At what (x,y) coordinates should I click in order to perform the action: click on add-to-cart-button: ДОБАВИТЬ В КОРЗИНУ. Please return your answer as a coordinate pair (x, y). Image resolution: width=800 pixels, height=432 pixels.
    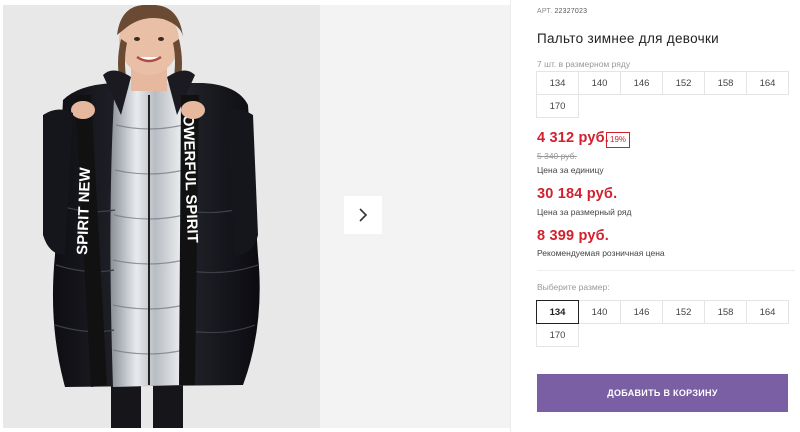
    Looking at the image, I should click on (662, 393).